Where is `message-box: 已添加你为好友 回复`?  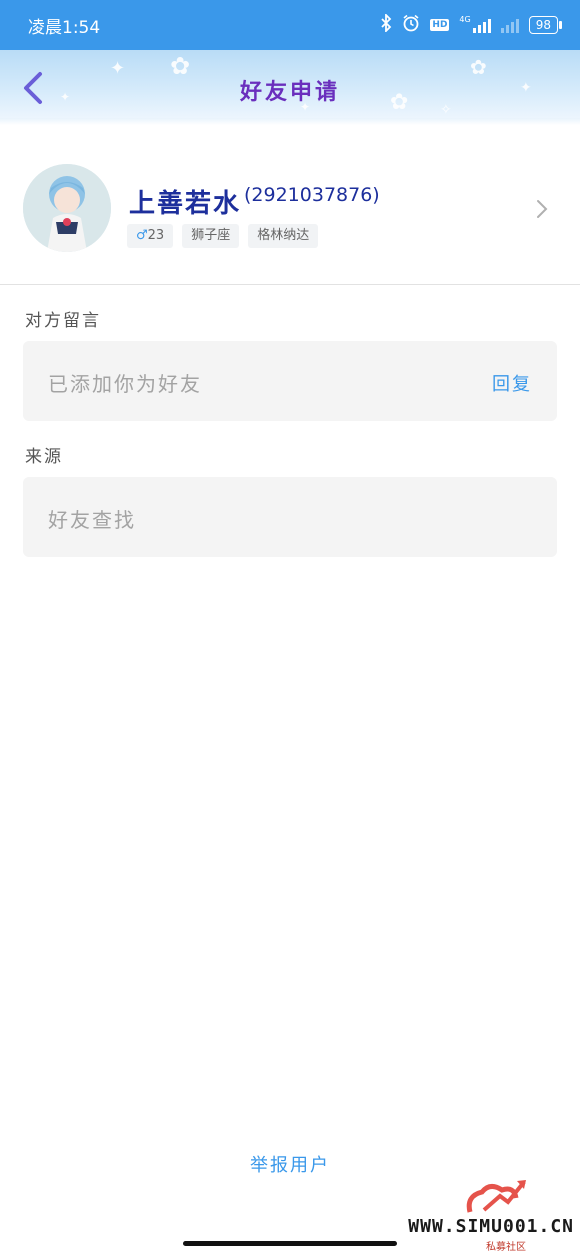
message-box: 已添加你为好友 回复 is located at coordinates (290, 381).